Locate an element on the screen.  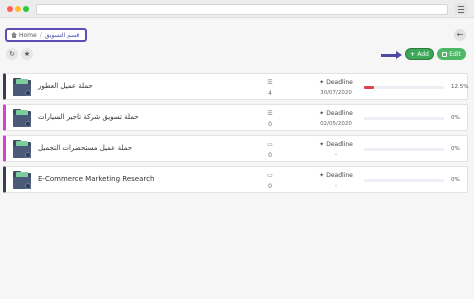
favorite-button: ★ is located at coordinates (27, 54).